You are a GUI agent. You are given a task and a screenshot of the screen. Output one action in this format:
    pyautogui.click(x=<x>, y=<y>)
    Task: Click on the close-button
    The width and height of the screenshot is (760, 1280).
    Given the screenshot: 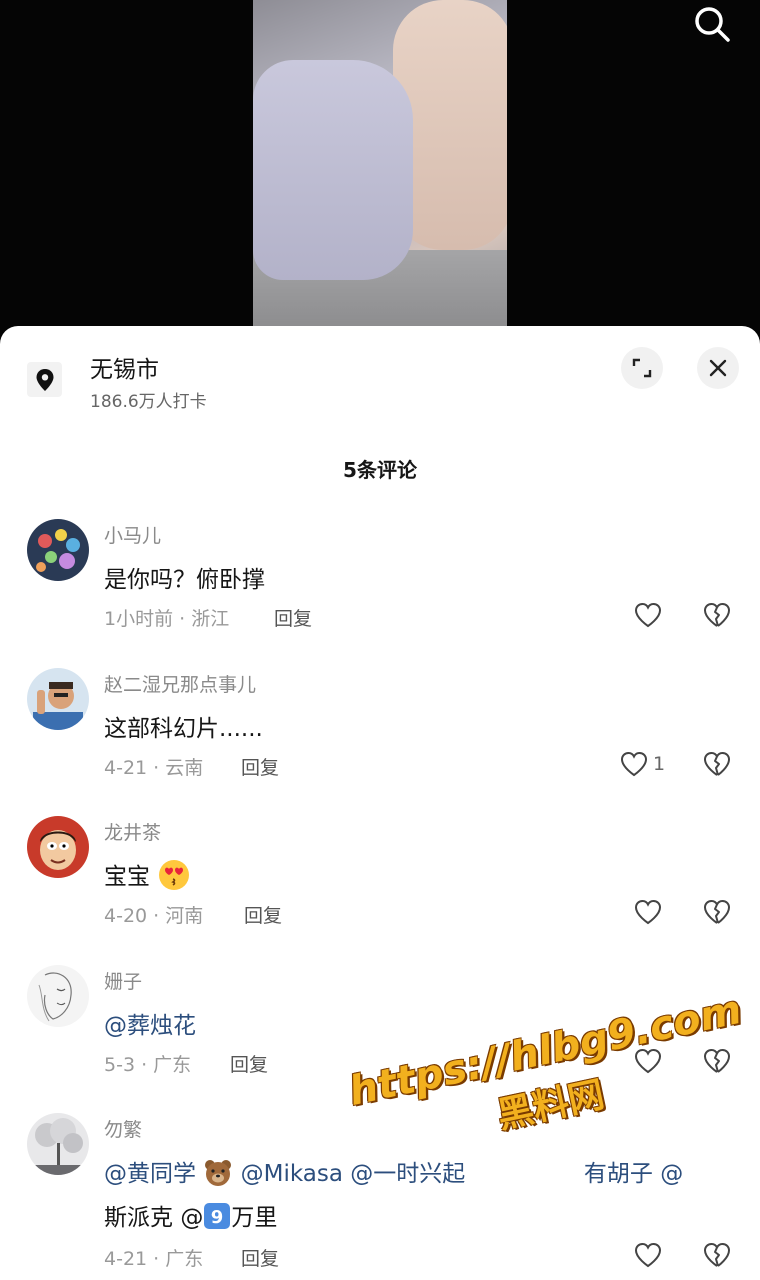 What is the action you would take?
    pyautogui.click(x=718, y=368)
    